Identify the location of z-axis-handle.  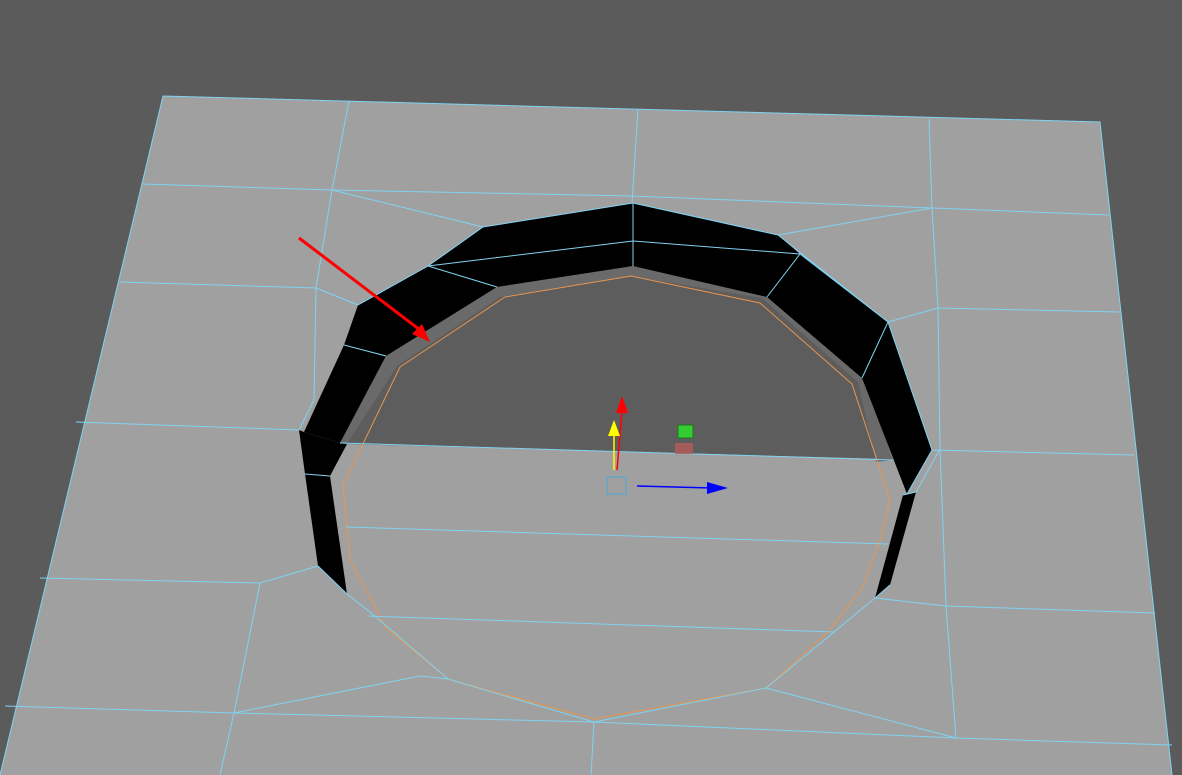
(685, 431).